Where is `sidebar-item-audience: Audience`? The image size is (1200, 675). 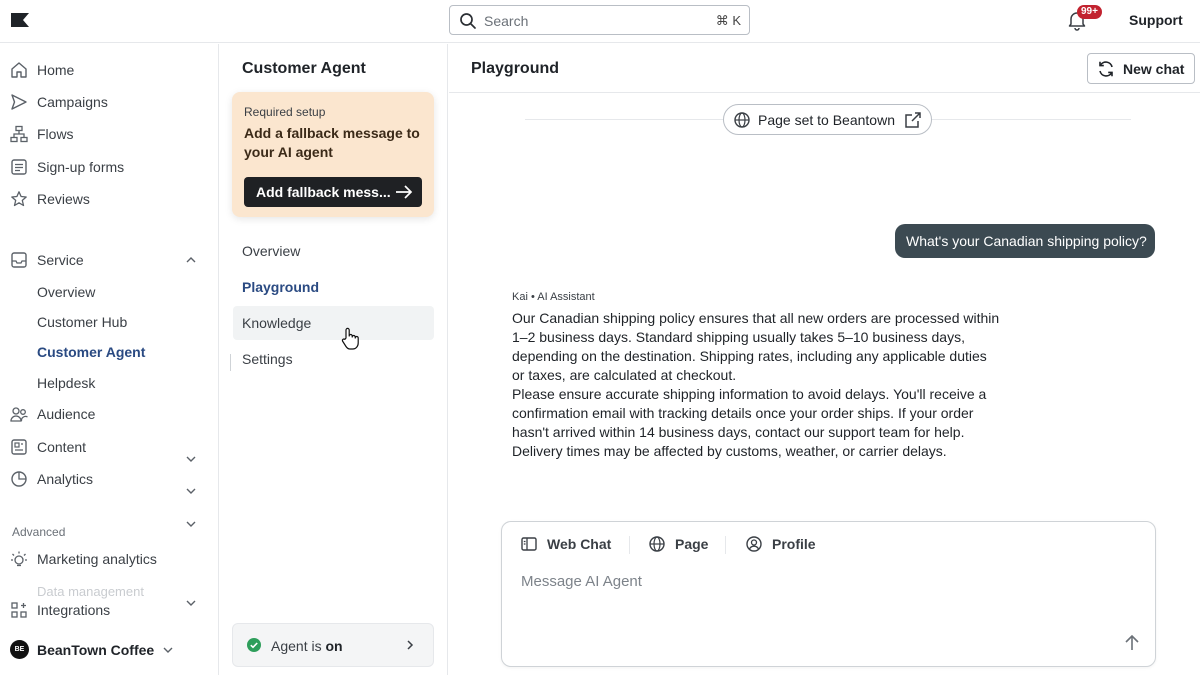
sidebar-item-audience: Audience is located at coordinates (52, 414).